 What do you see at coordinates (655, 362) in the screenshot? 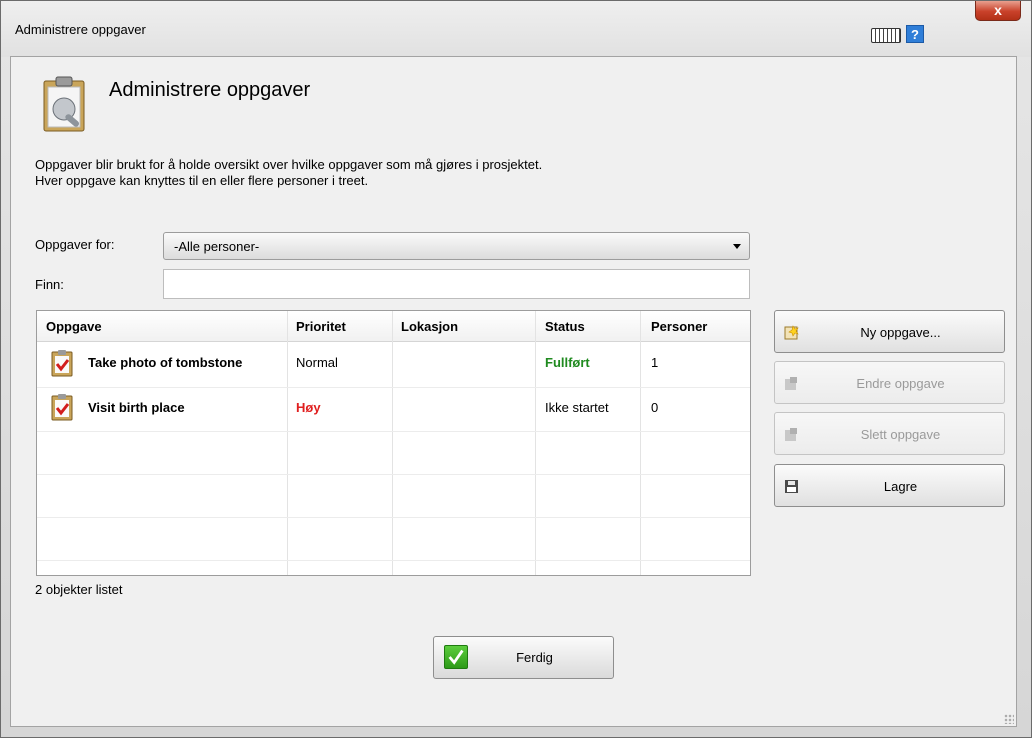
I see `task-persons: 1` at bounding box center [655, 362].